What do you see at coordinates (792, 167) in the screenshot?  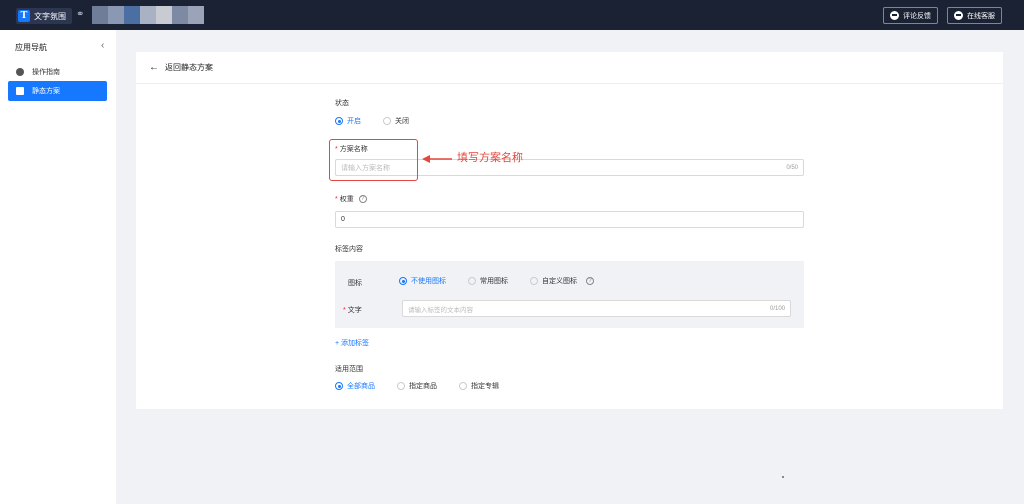 I see `plan-name-count: 0/50` at bounding box center [792, 167].